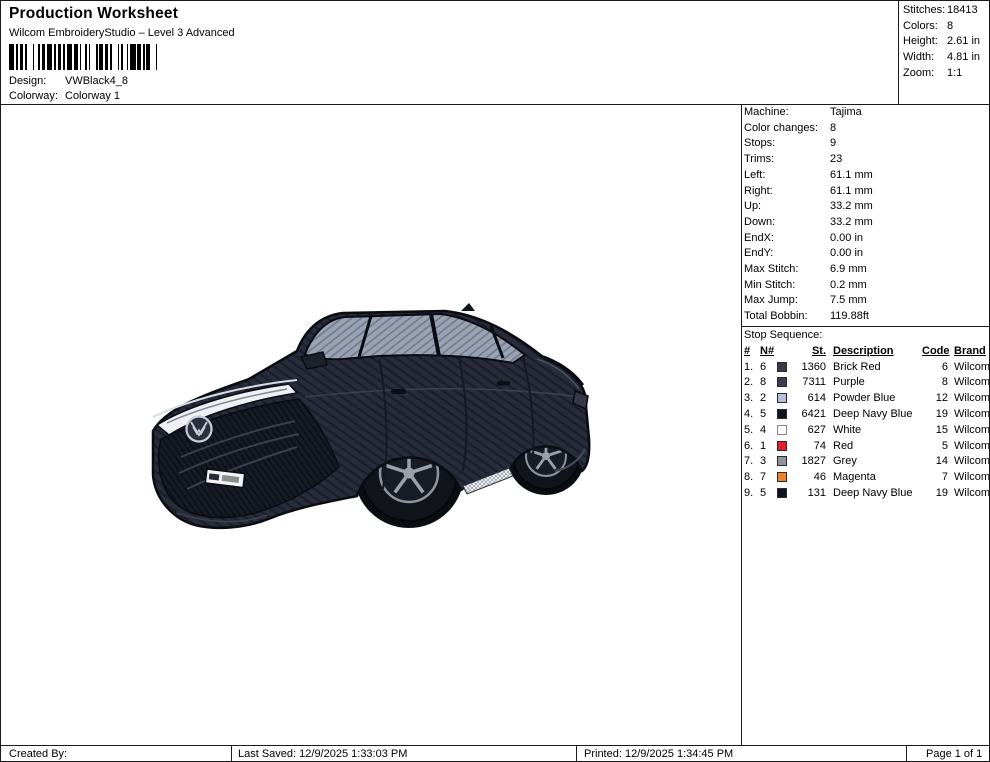  I want to click on summary-value: 1:1, so click(955, 72).